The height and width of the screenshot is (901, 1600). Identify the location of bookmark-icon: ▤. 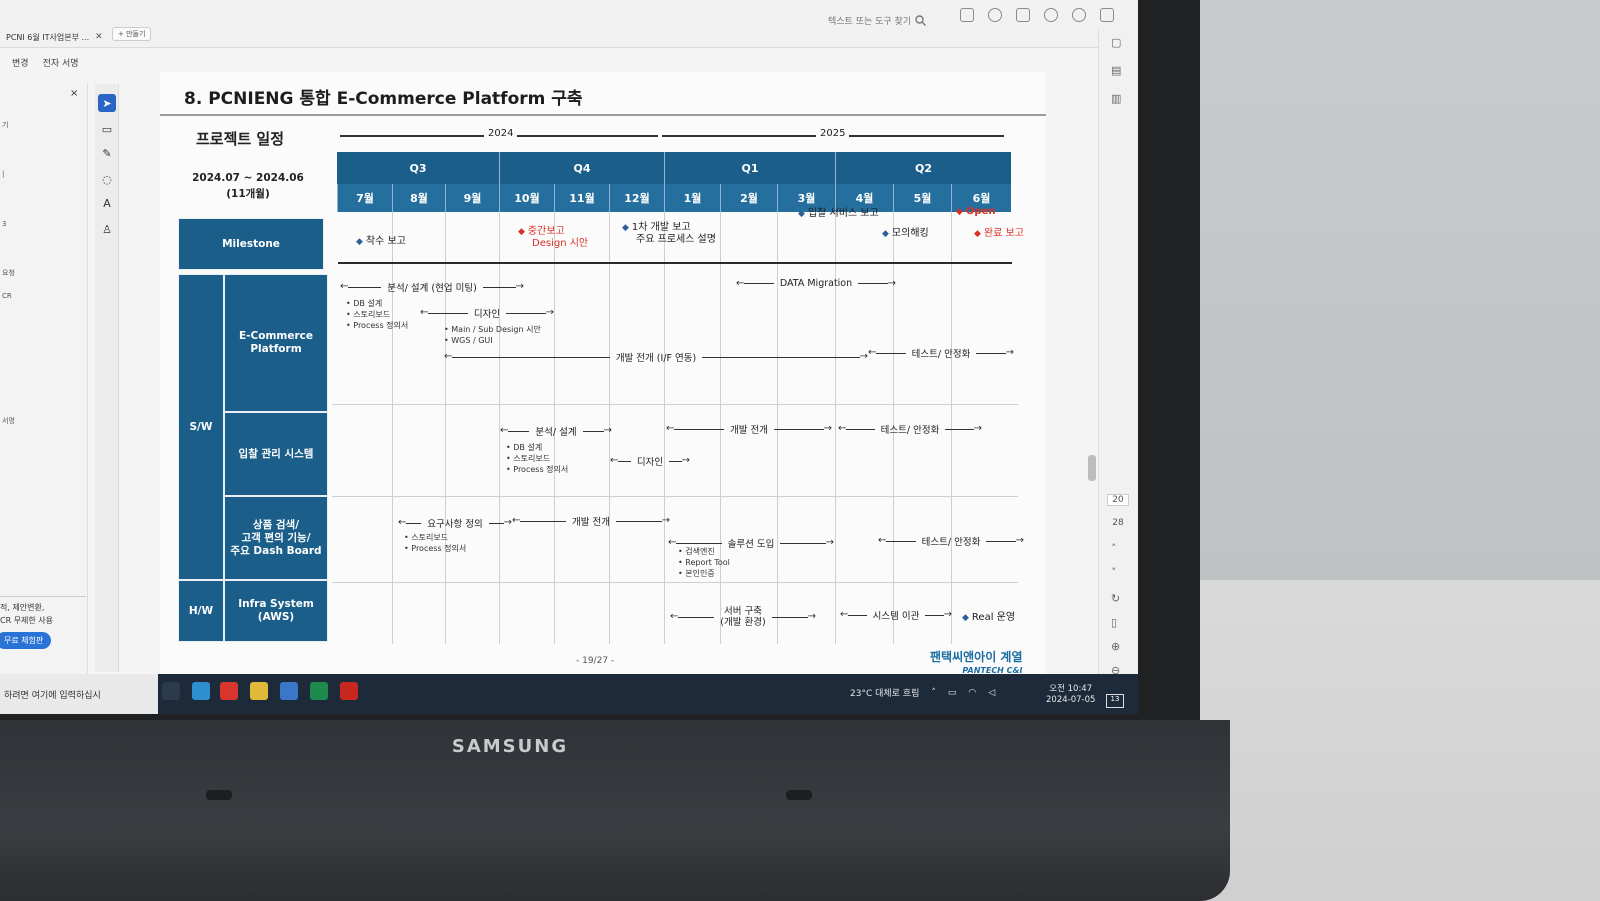
(1116, 70).